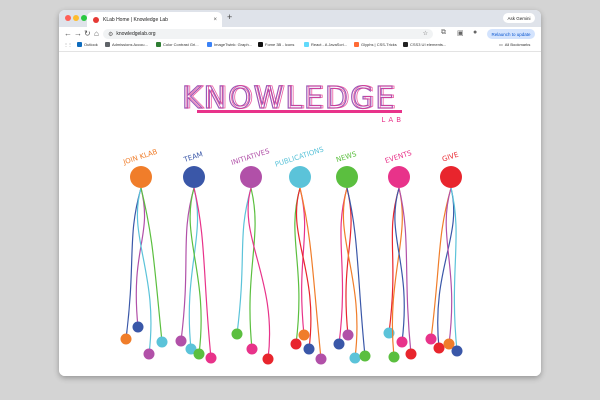 Image resolution: width=600 pixels, height=400 pixels. I want to click on sidepanel-icon: ▣, so click(460, 33).